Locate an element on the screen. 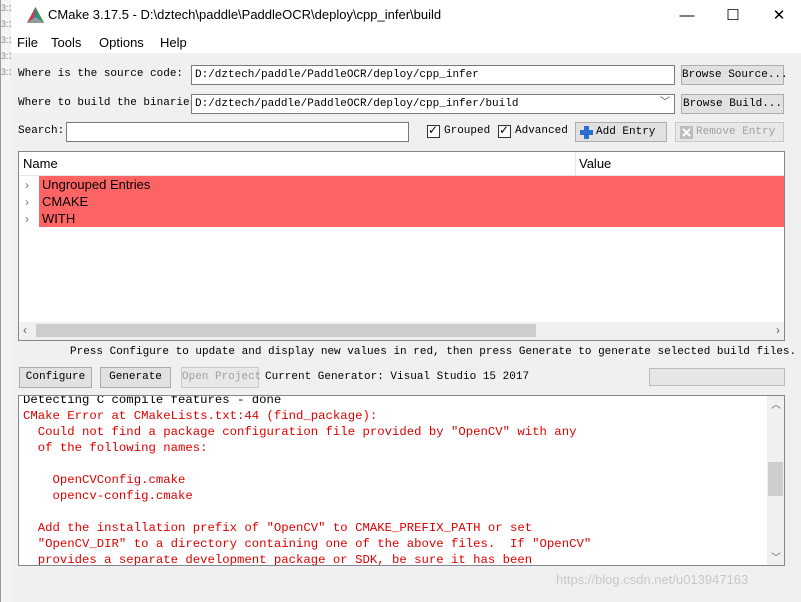  expand-ungrouped-icon: › is located at coordinates (27, 185).